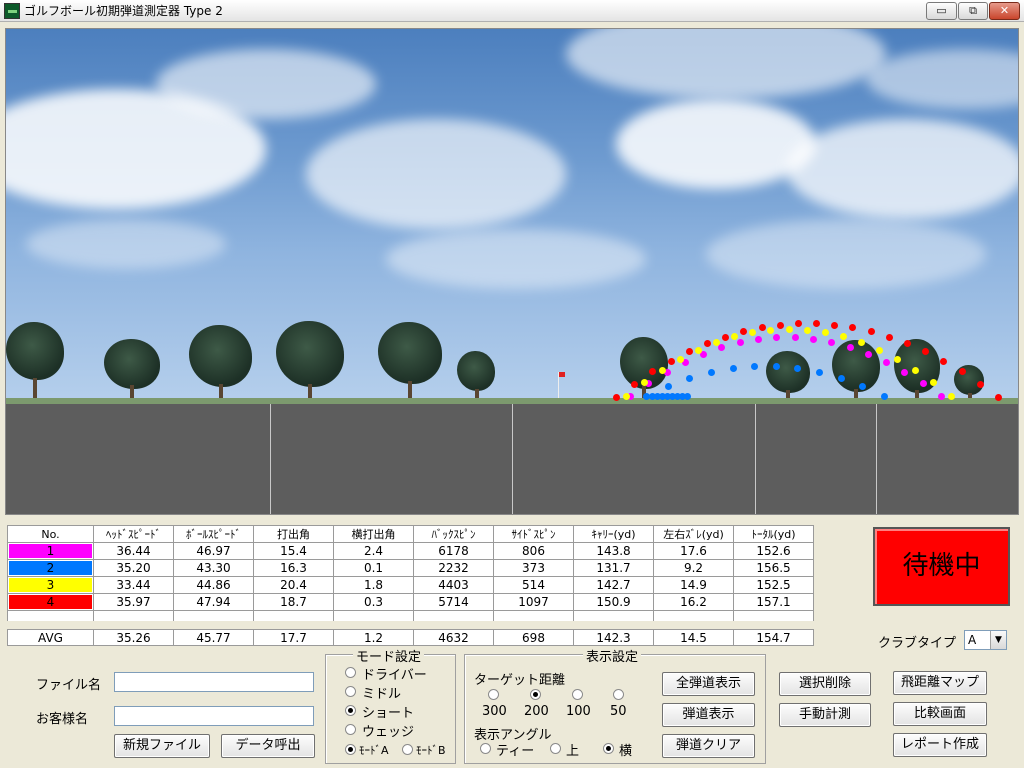 This screenshot has width=1024, height=768. What do you see at coordinates (608, 748) in the screenshot?
I see `angle-side-radio` at bounding box center [608, 748].